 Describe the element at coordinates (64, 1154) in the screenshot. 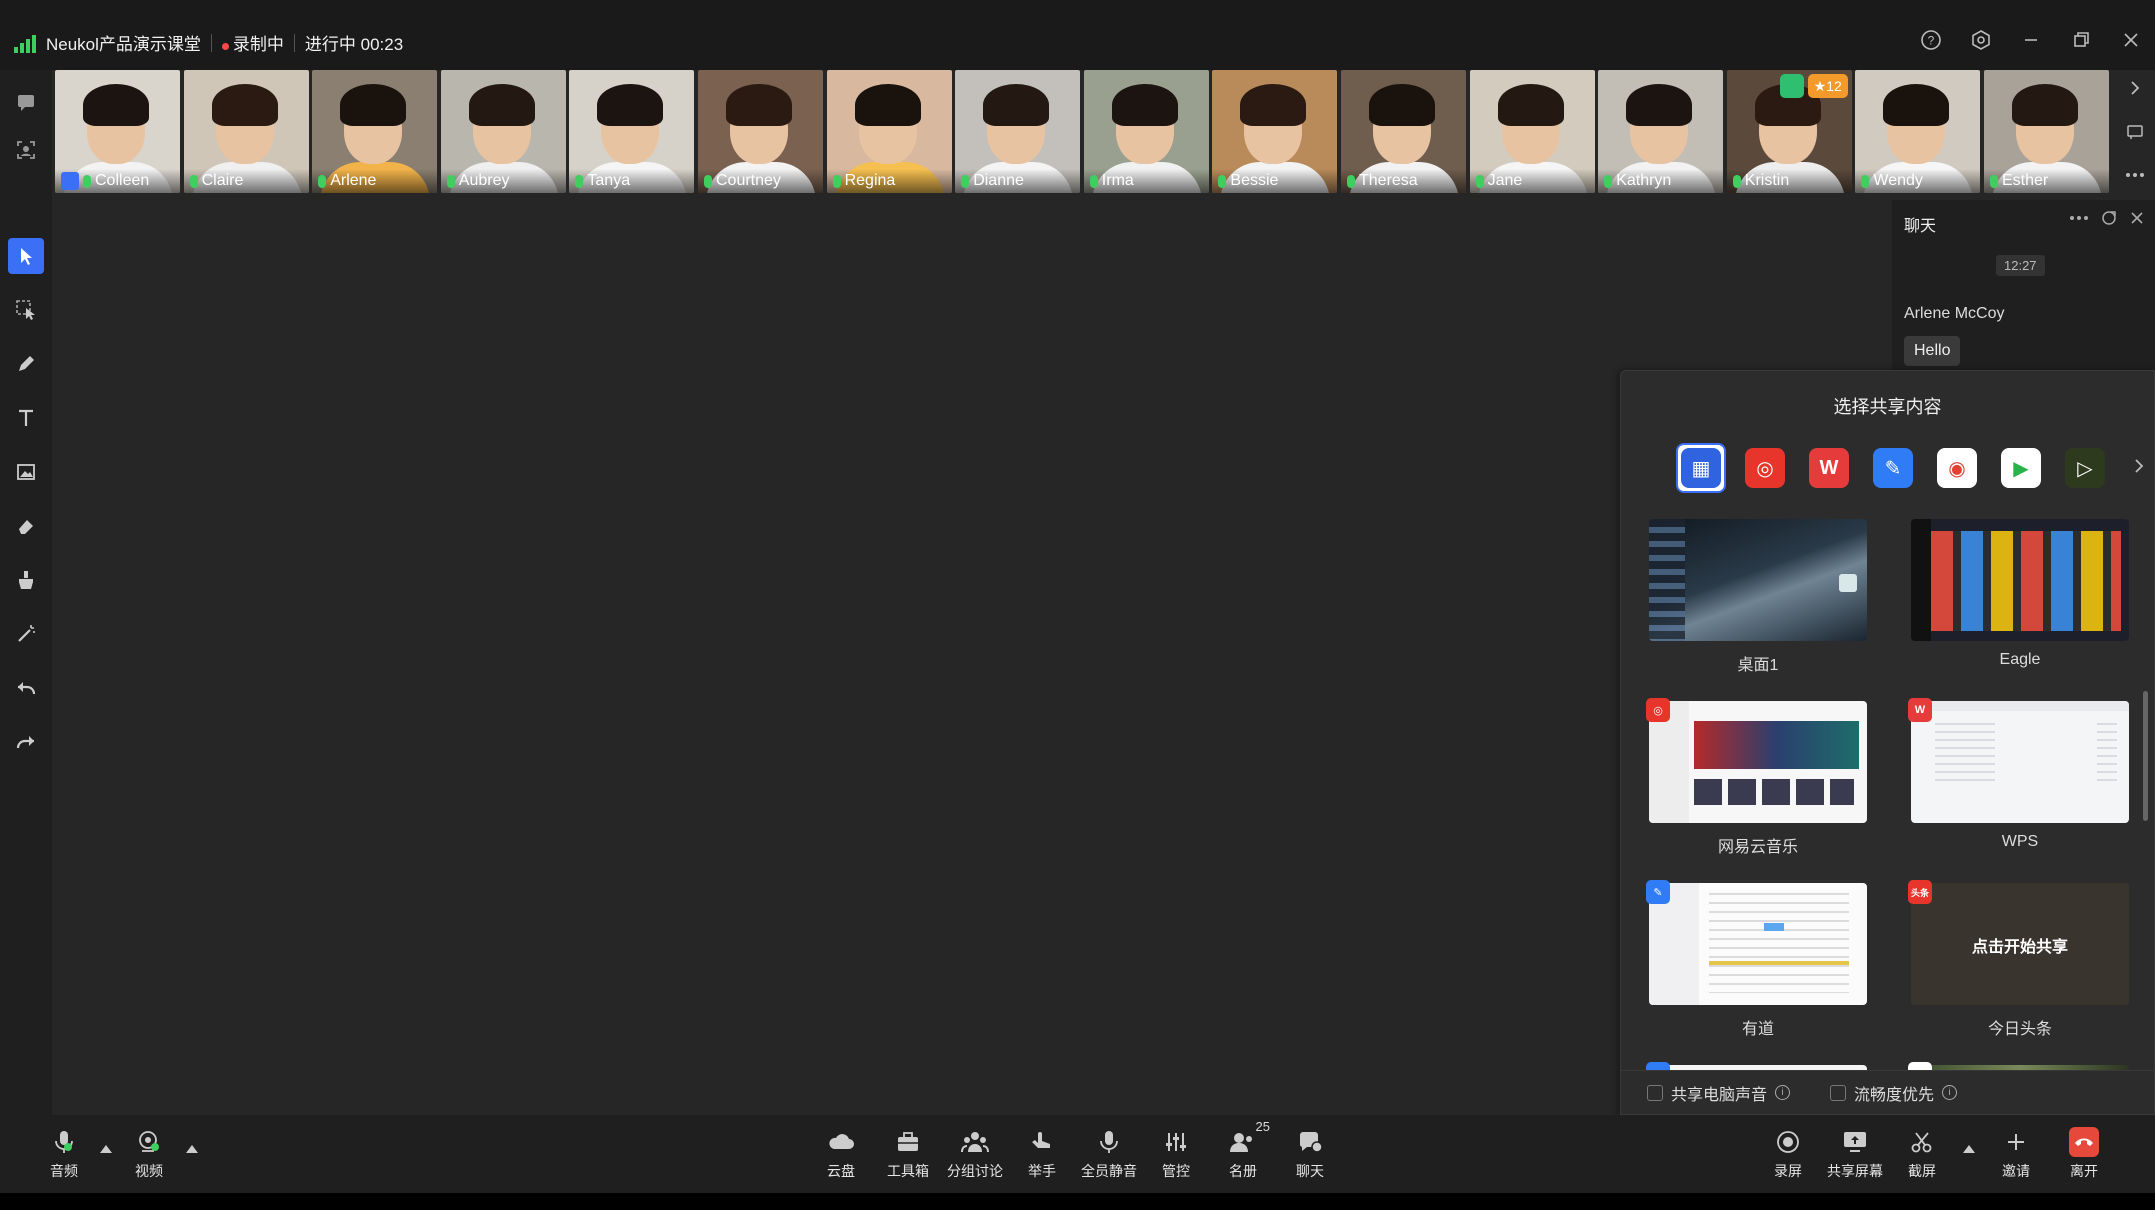

I see `audio-button: 音频` at that location.